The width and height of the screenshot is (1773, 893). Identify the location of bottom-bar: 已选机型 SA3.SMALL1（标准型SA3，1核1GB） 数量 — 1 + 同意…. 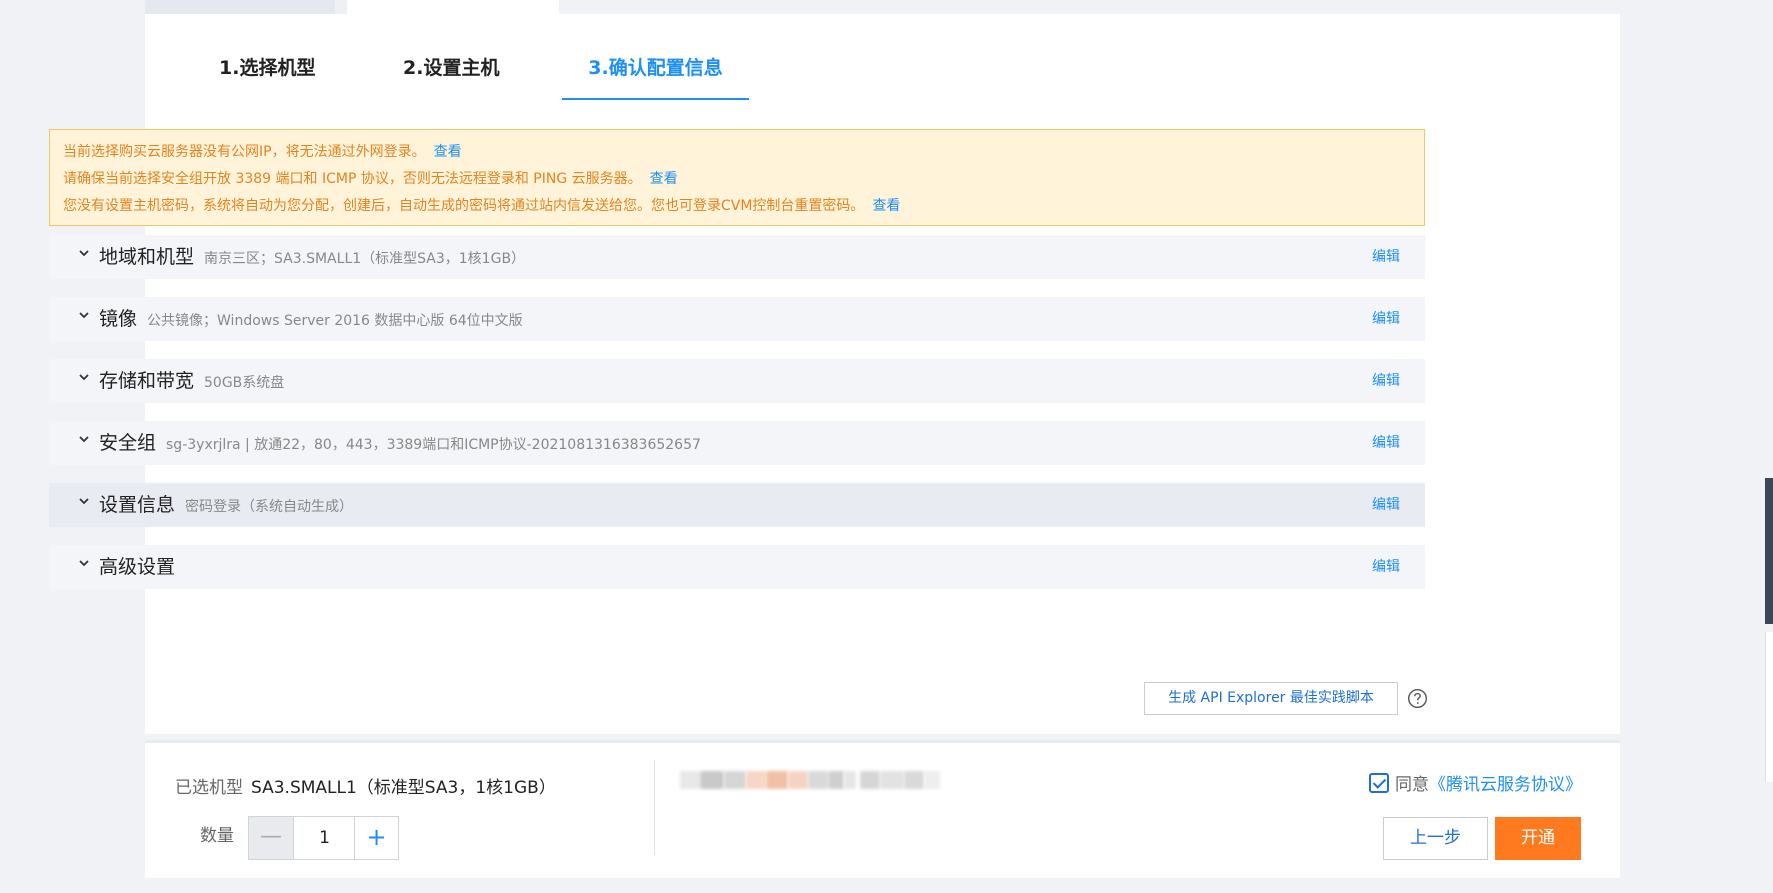
(882, 809).